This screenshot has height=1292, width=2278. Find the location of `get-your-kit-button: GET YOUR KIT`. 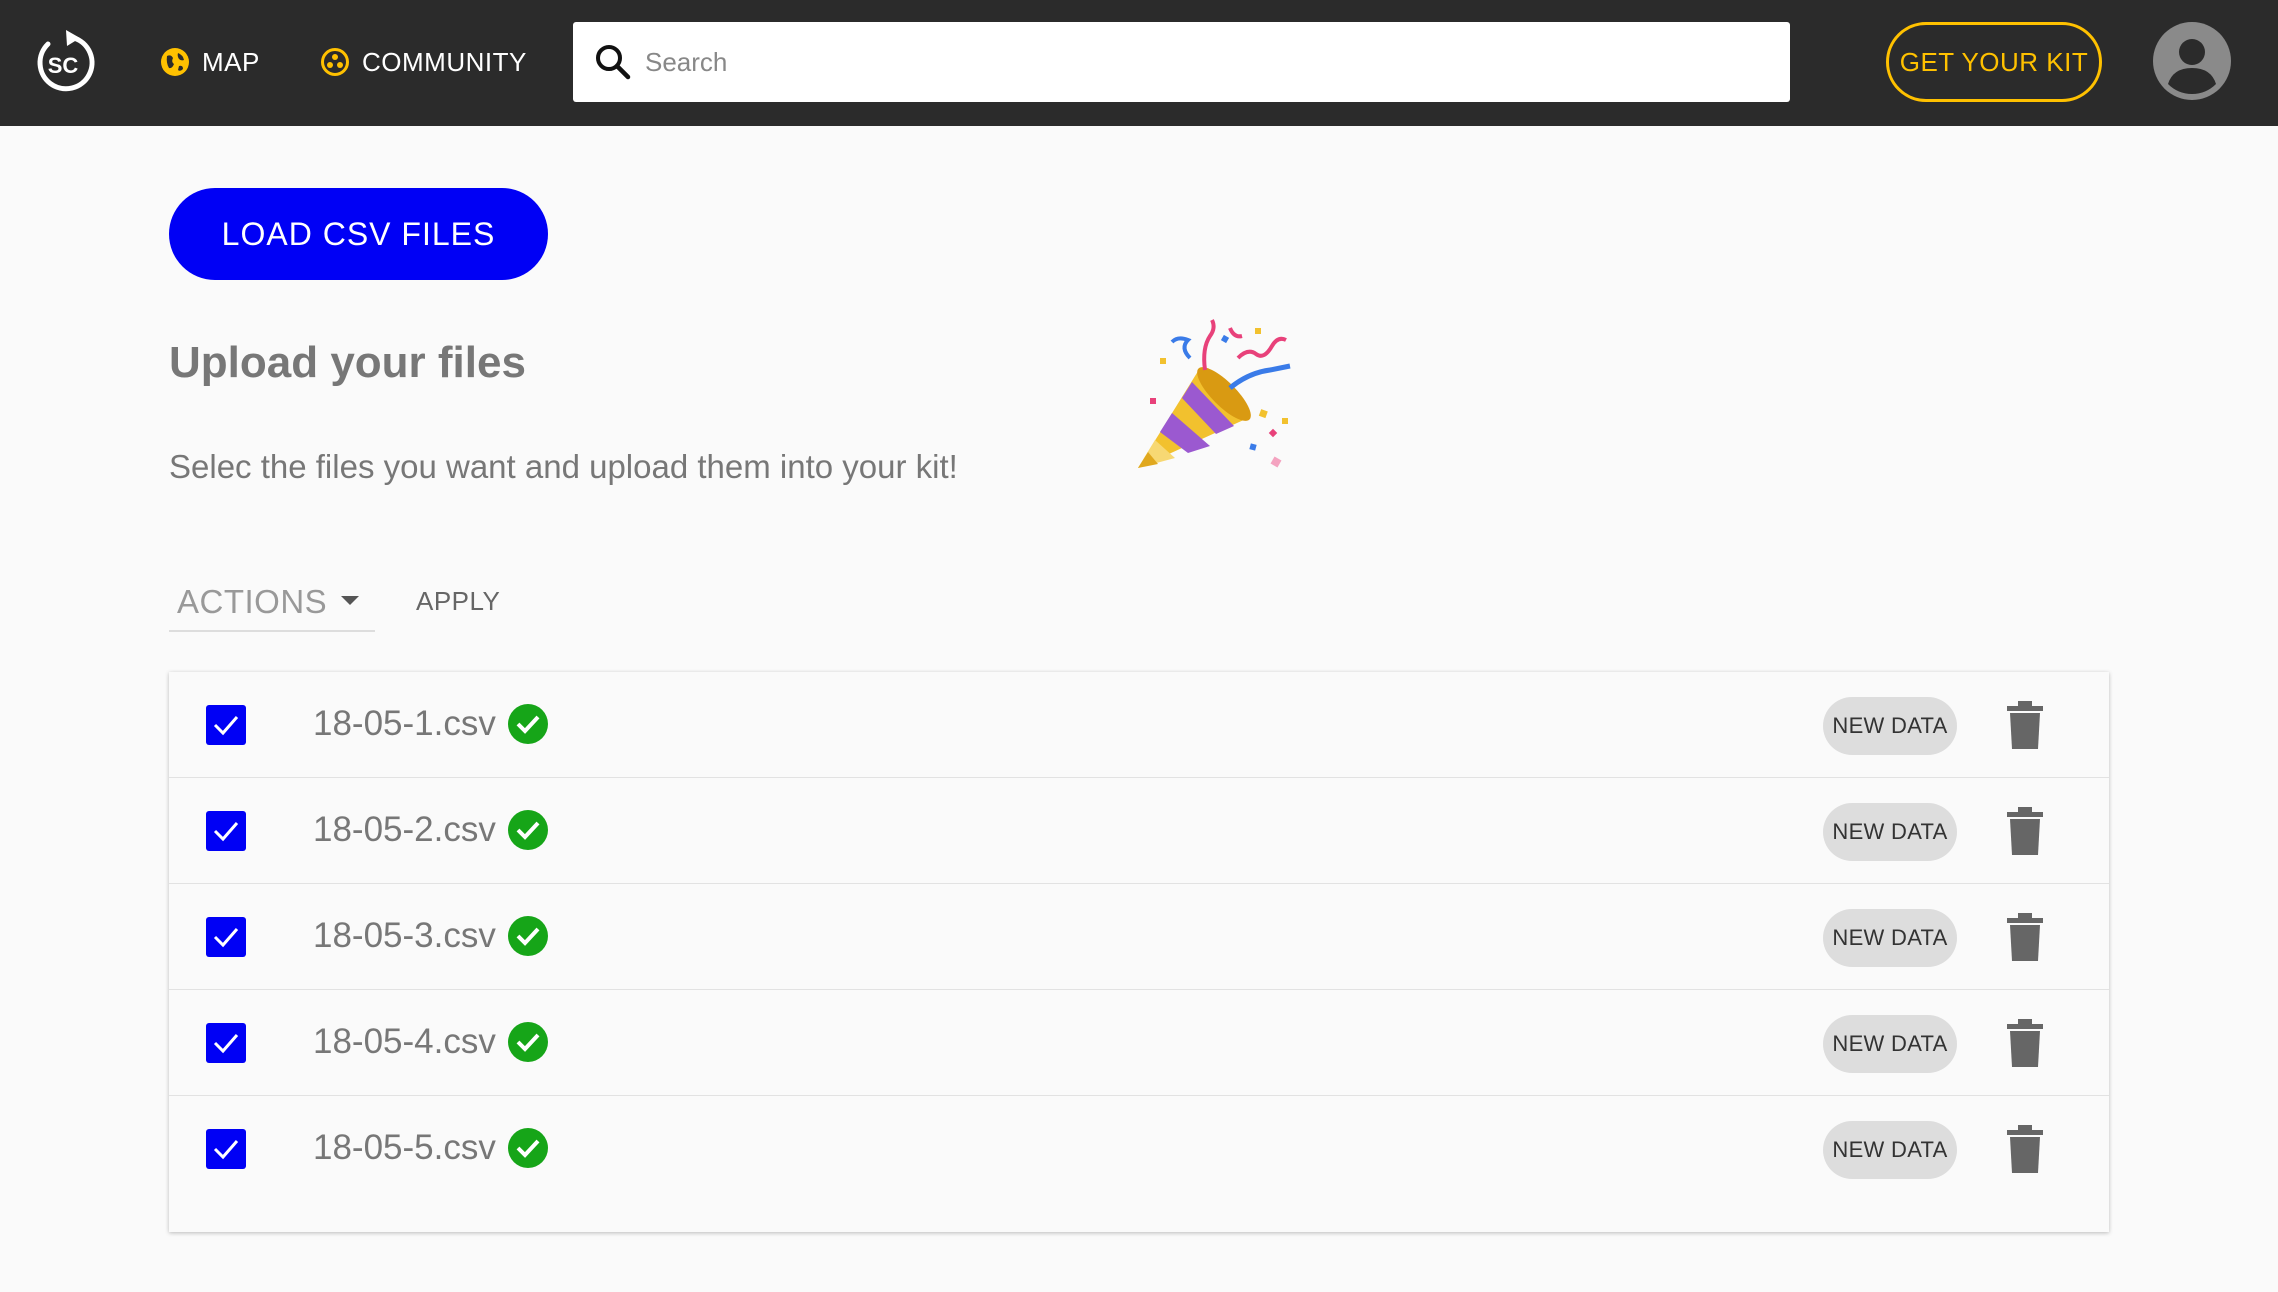

get-your-kit-button: GET YOUR KIT is located at coordinates (1994, 62).